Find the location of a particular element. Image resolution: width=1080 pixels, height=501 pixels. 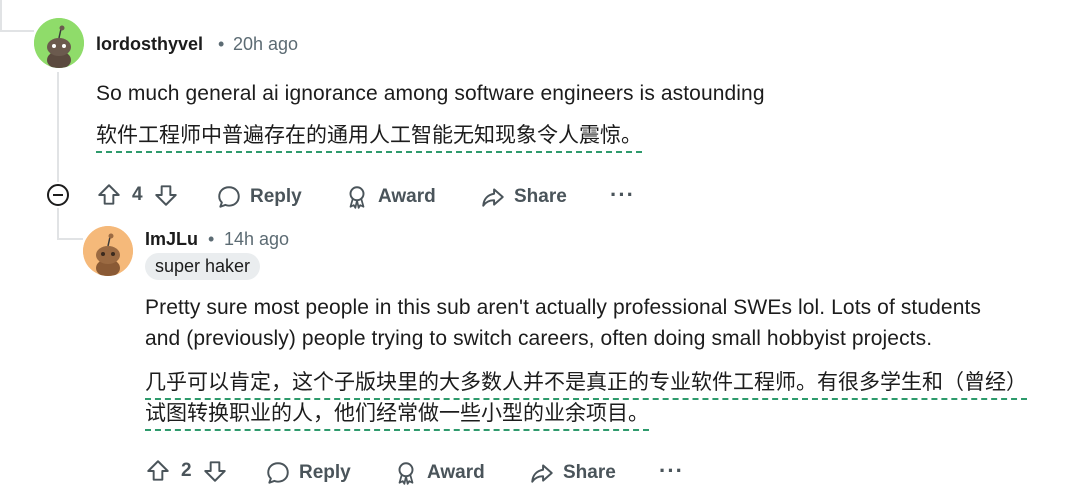

comment1-child-thread-line is located at coordinates (58, 223).